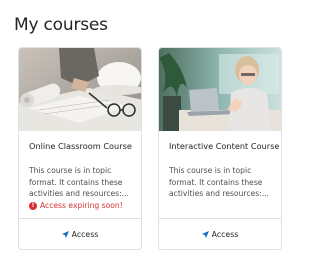 This screenshot has height=270, width=320. What do you see at coordinates (33, 205) in the screenshot?
I see `exclamation-circle-icon: !` at bounding box center [33, 205].